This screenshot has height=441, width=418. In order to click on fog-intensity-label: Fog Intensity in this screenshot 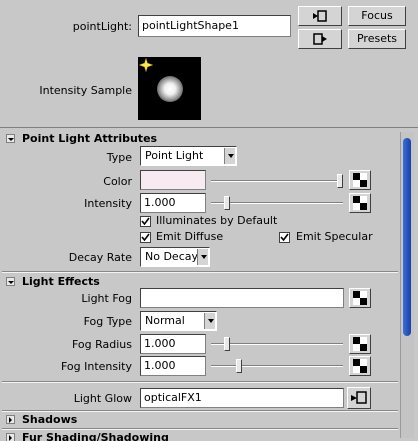, I will do `click(96, 366)`.